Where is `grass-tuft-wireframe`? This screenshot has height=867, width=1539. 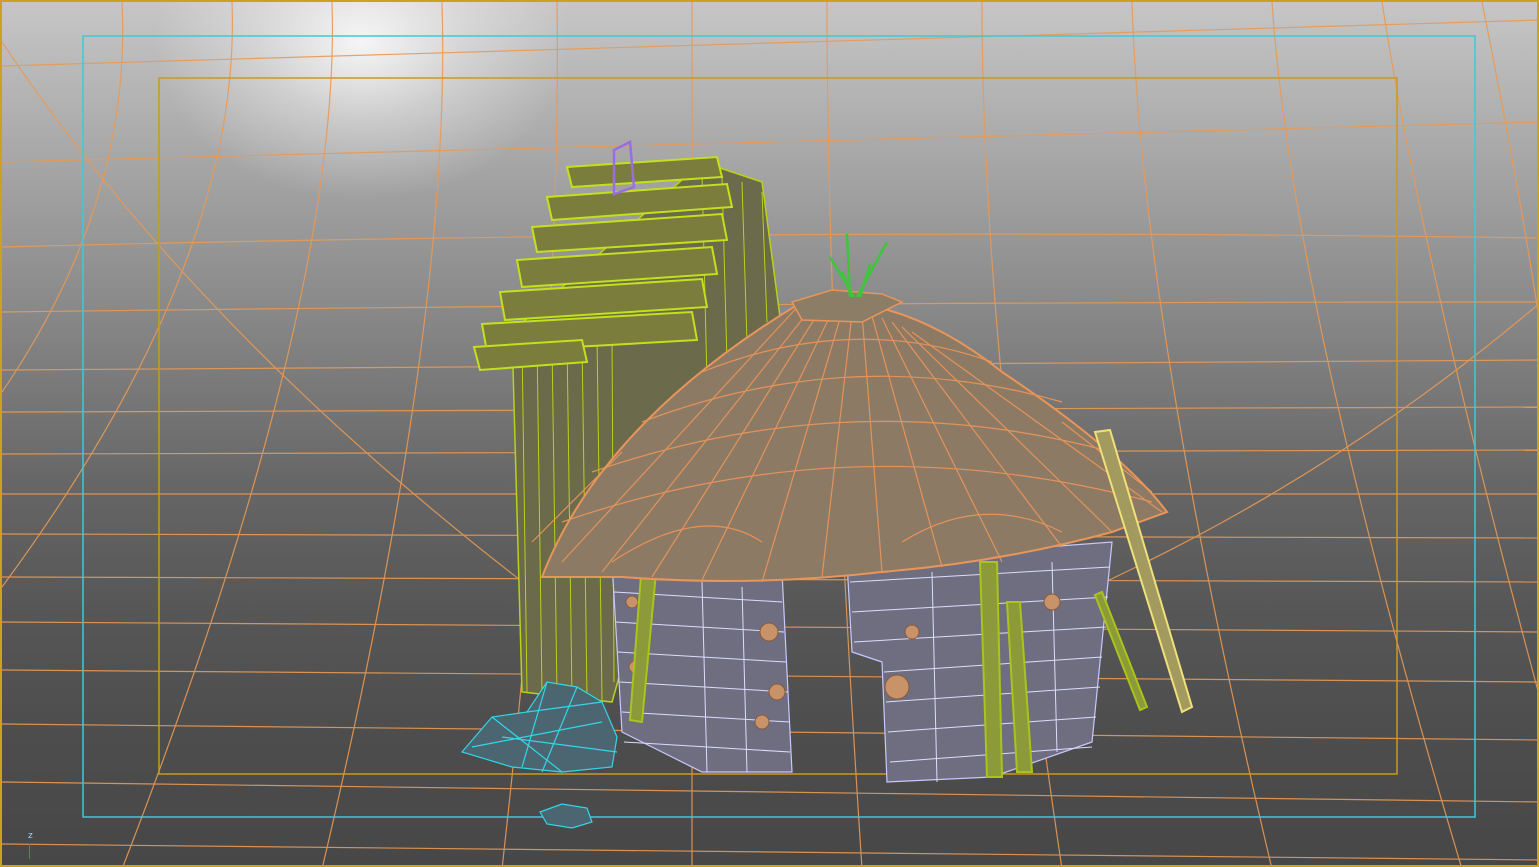 grass-tuft-wireframe is located at coordinates (858, 265).